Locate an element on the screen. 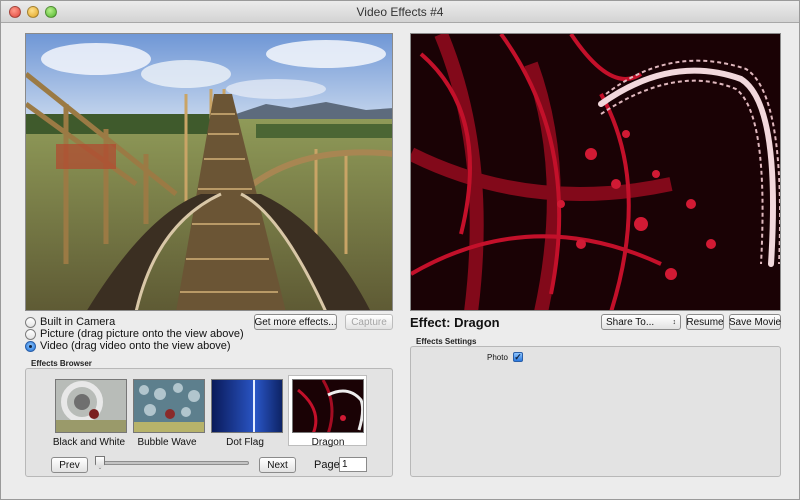 The width and height of the screenshot is (800, 500). effects-slider-track is located at coordinates (173, 463).